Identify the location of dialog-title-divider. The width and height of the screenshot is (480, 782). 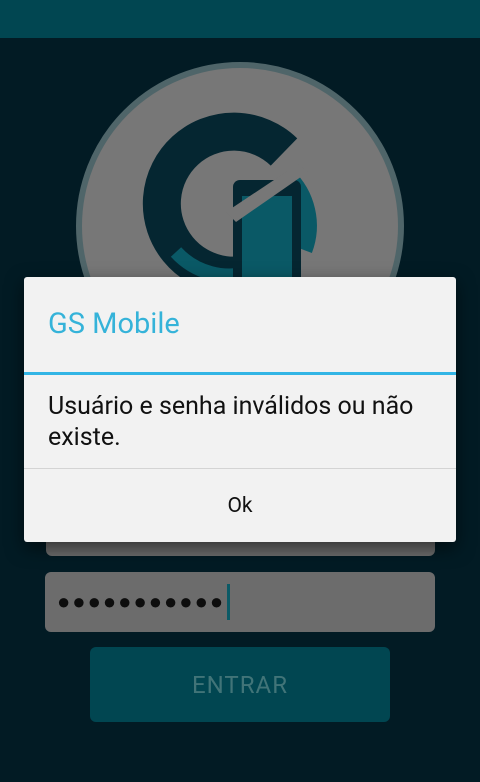
(240, 373).